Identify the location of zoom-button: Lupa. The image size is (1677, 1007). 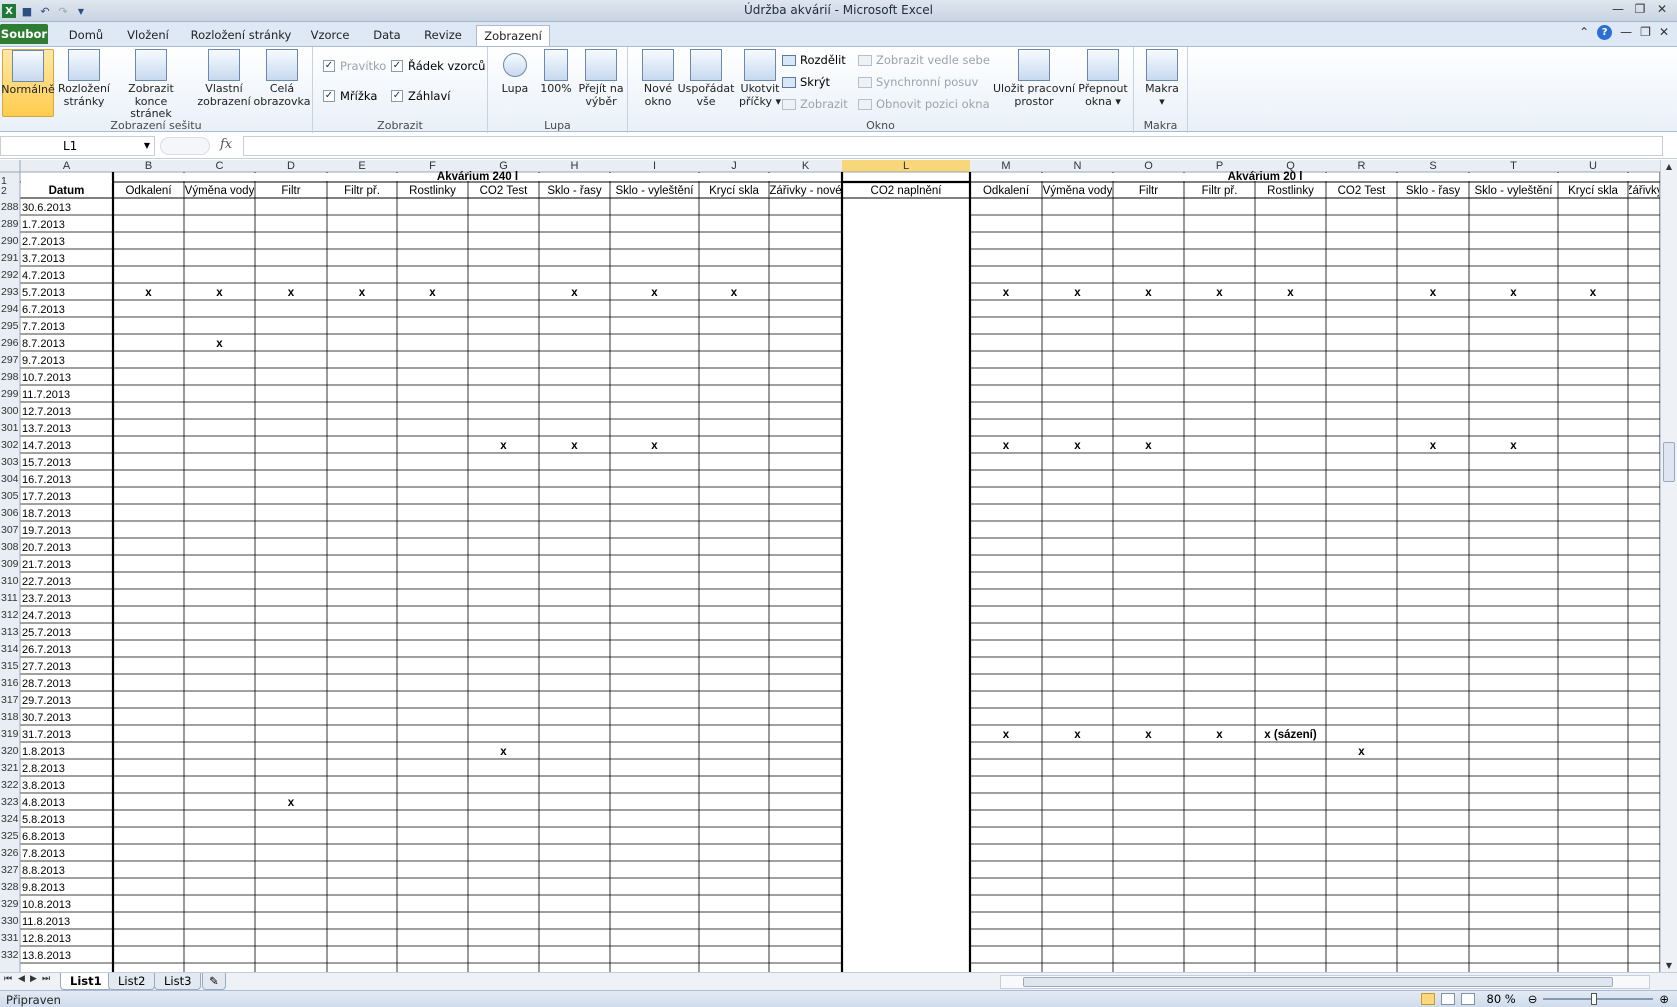
(515, 72).